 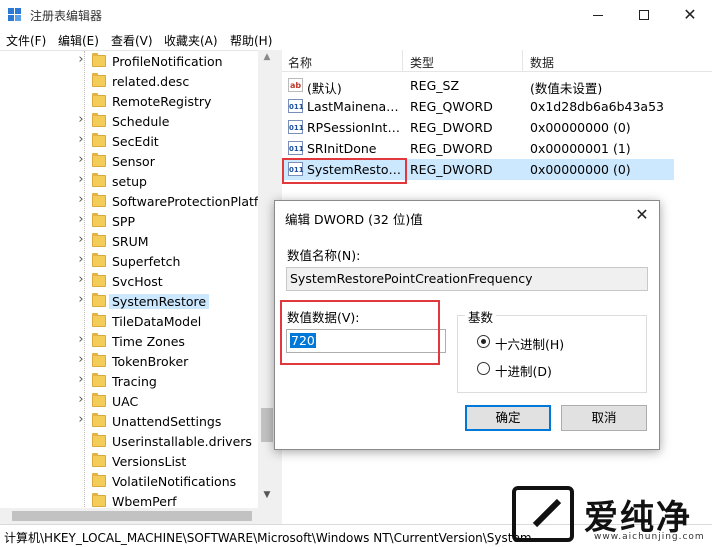 What do you see at coordinates (267, 498) in the screenshot?
I see `scroll-down-icon: ▼` at bounding box center [267, 498].